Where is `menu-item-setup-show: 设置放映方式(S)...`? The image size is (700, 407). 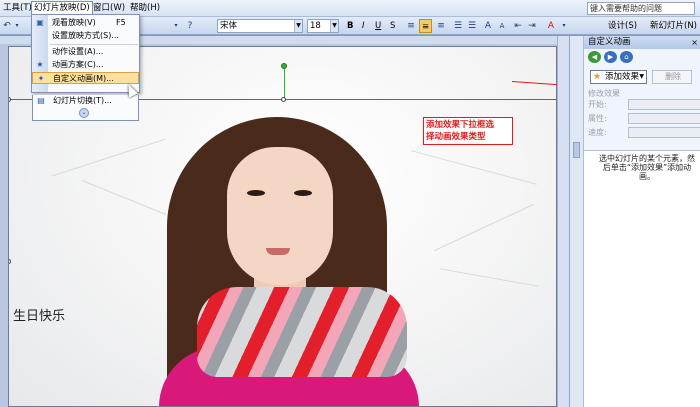
menu-item-setup-show: 设置放映方式(S)... is located at coordinates (85, 36).